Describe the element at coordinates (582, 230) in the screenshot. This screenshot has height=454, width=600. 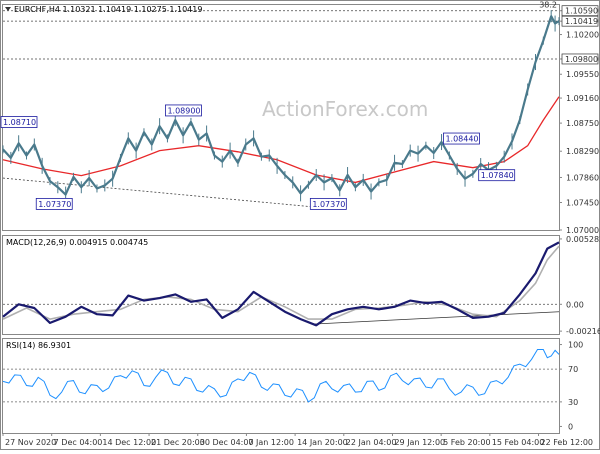
I see `price-y-tick-label: 1.07000` at that location.